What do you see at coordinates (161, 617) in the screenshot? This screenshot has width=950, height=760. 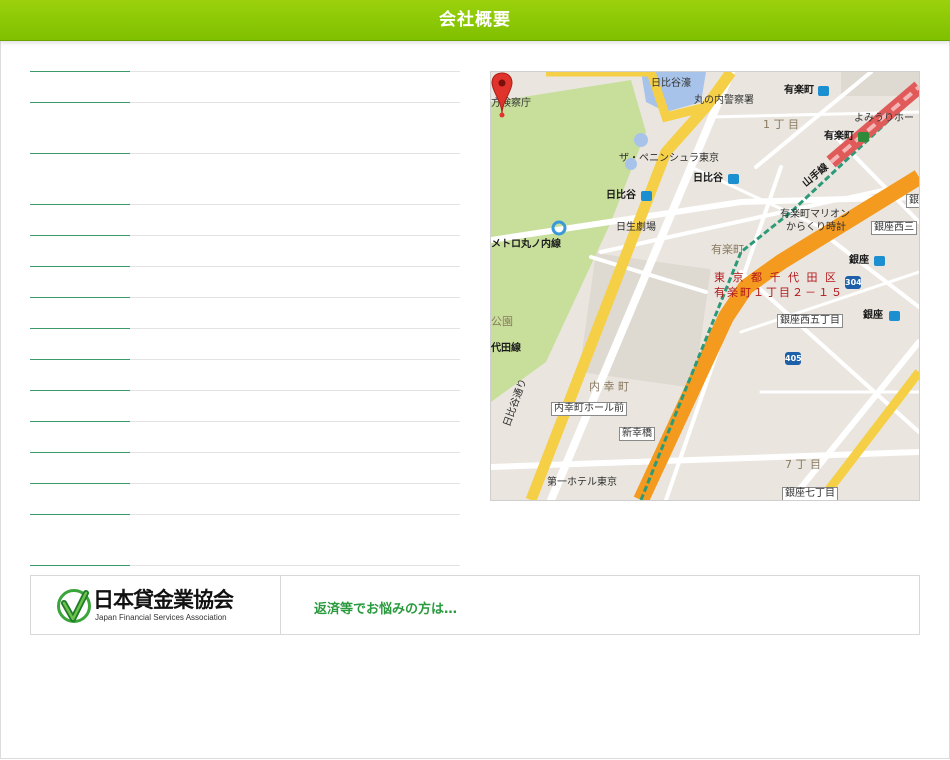 I see `jfsa-name-en: Japan Financial Services Association` at bounding box center [161, 617].